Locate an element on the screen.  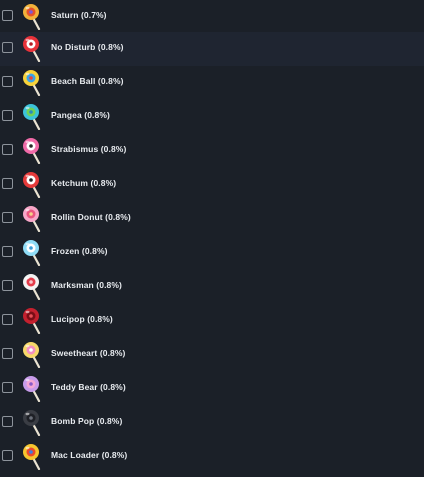
list-item: Saturn (0.7%) is located at coordinates (212, 17).